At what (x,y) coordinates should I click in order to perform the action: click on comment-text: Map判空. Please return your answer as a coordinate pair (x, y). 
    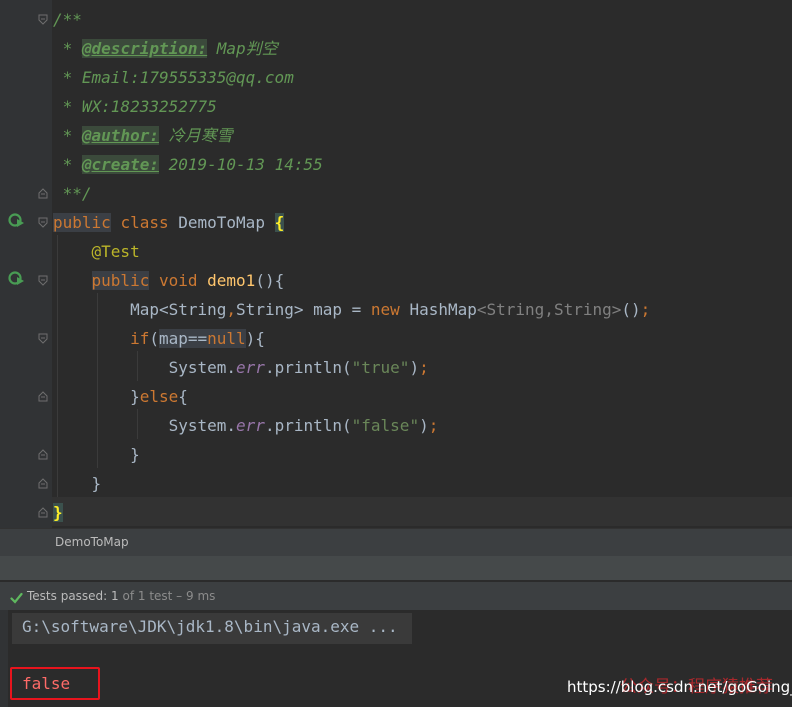
    Looking at the image, I should click on (242, 48).